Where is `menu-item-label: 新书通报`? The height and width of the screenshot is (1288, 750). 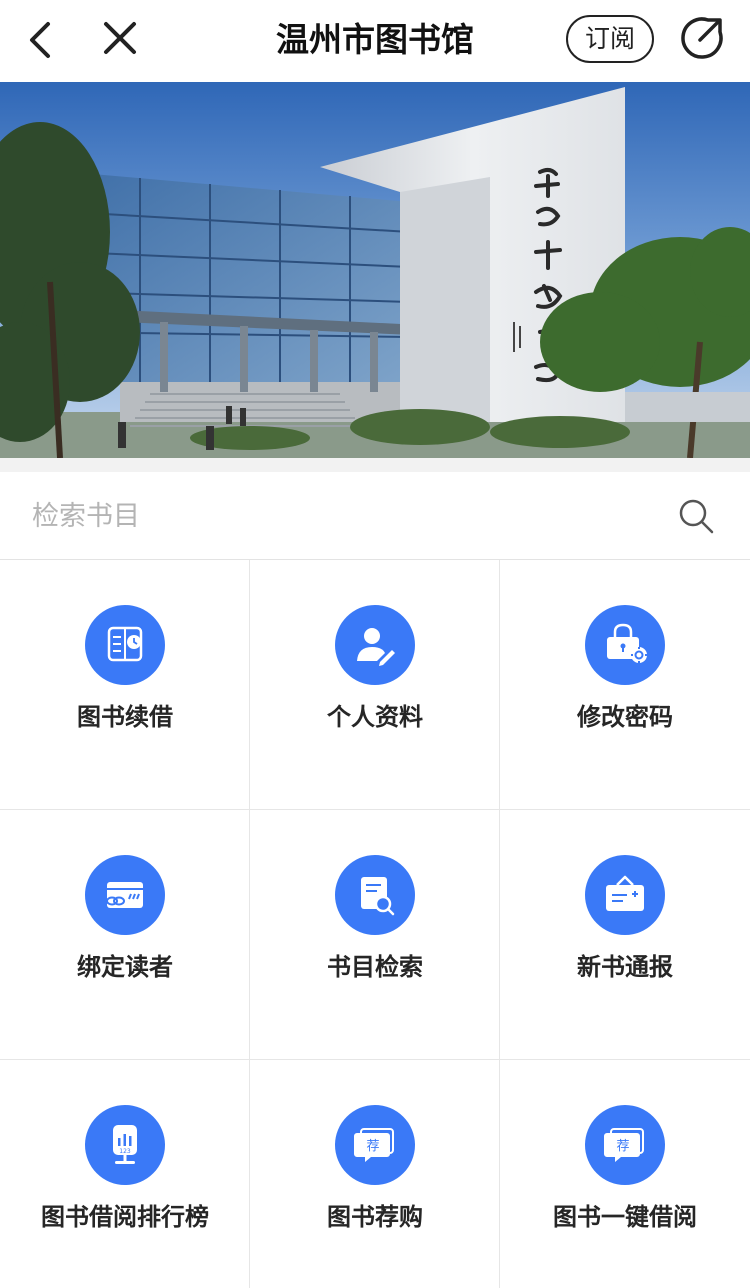
menu-item-label: 新书通报 is located at coordinates (625, 967).